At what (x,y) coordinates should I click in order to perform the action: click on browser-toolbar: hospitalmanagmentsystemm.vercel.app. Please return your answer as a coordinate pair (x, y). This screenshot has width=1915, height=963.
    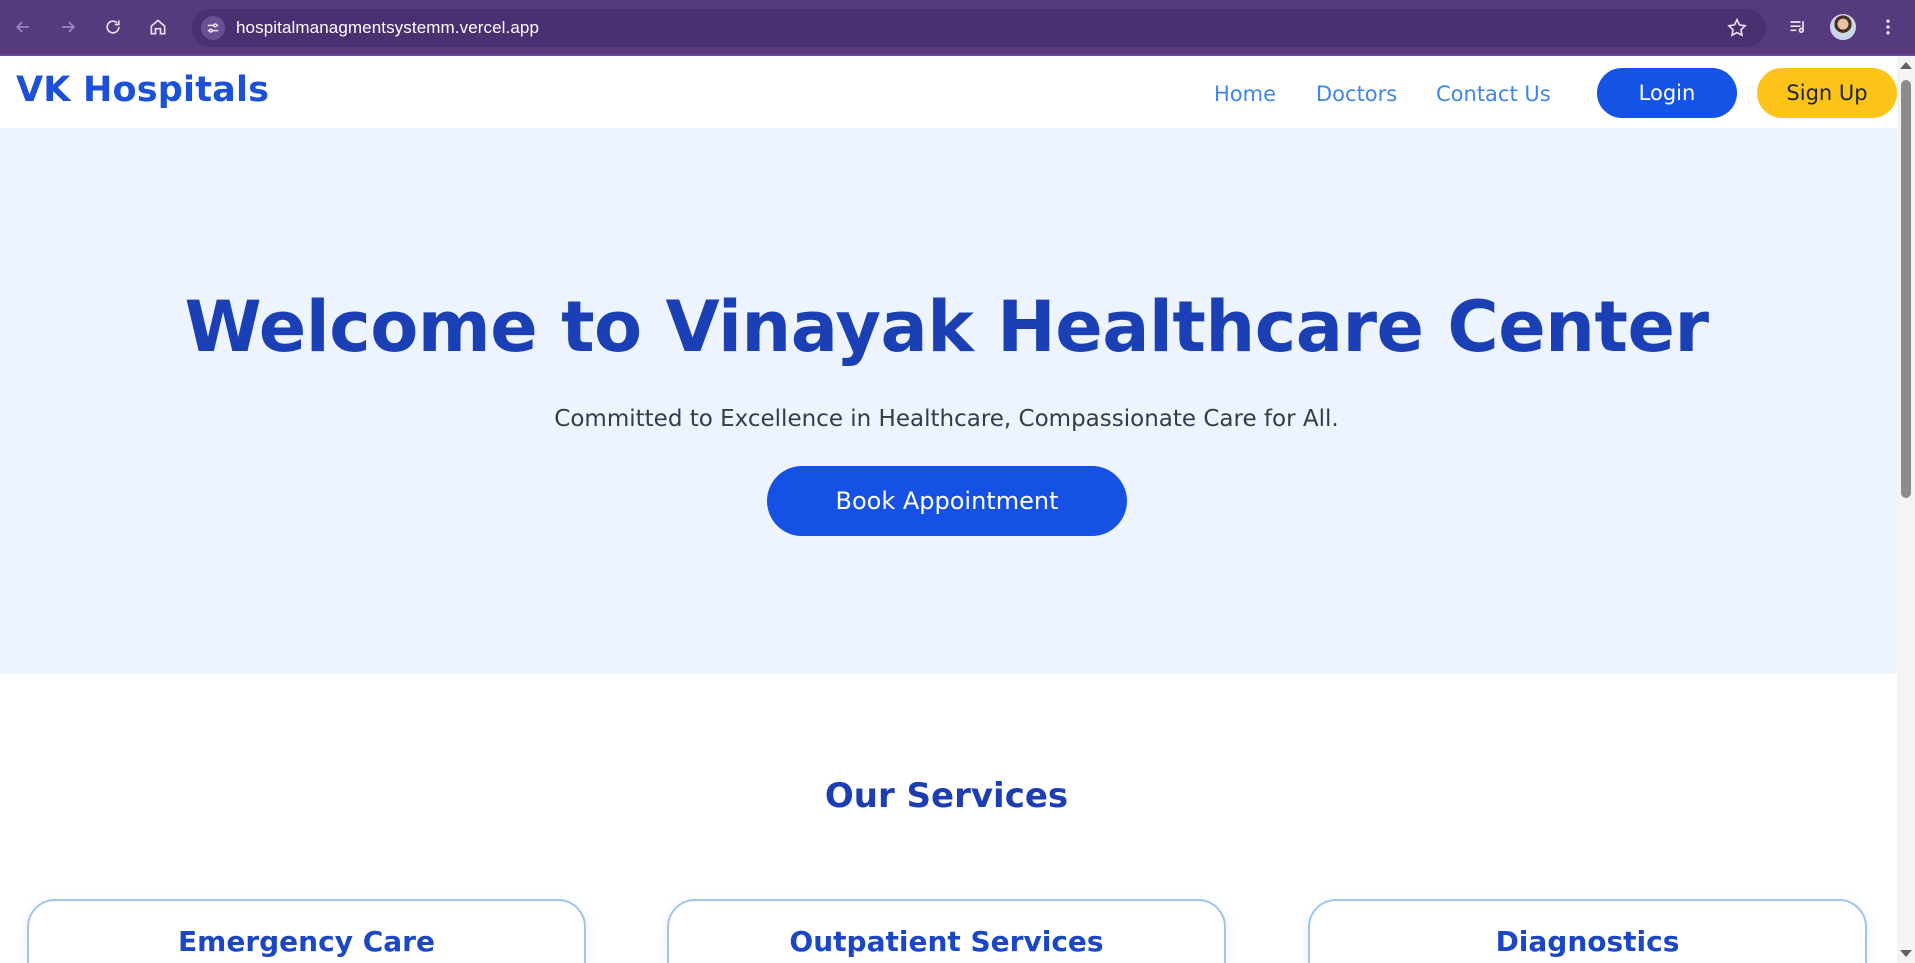
    Looking at the image, I should click on (957, 28).